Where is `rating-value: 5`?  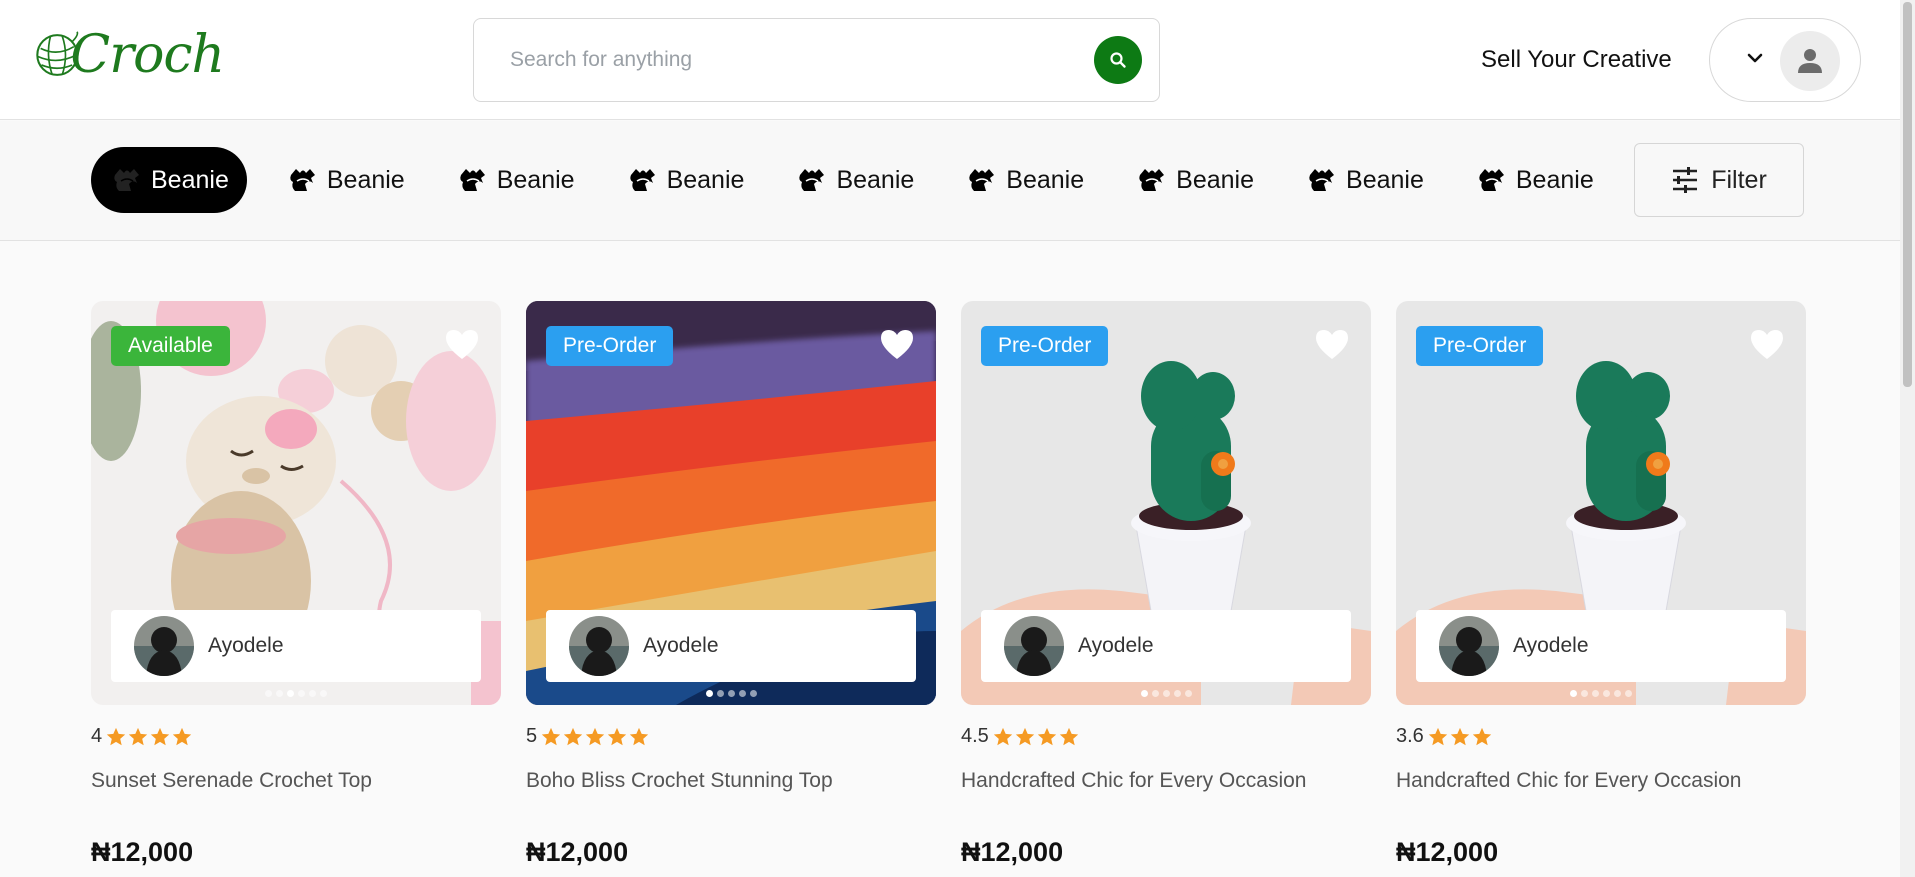 rating-value: 5 is located at coordinates (532, 736).